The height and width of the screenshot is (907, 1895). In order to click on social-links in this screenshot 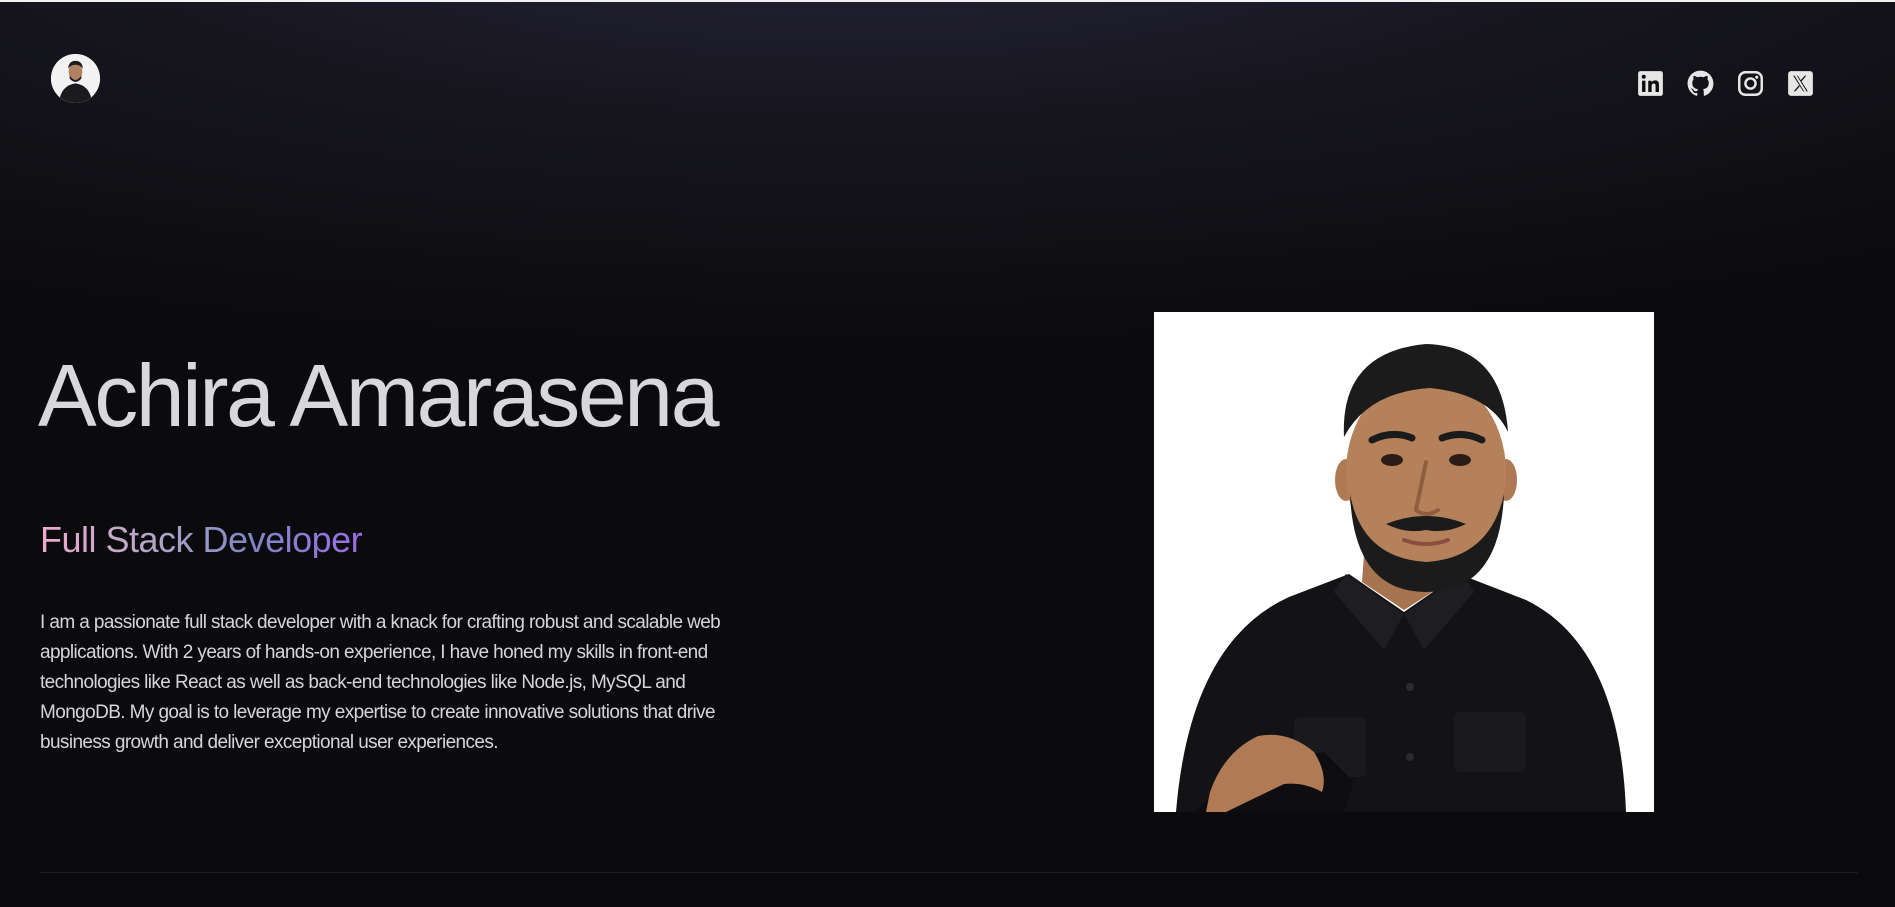, I will do `click(1725, 83)`.